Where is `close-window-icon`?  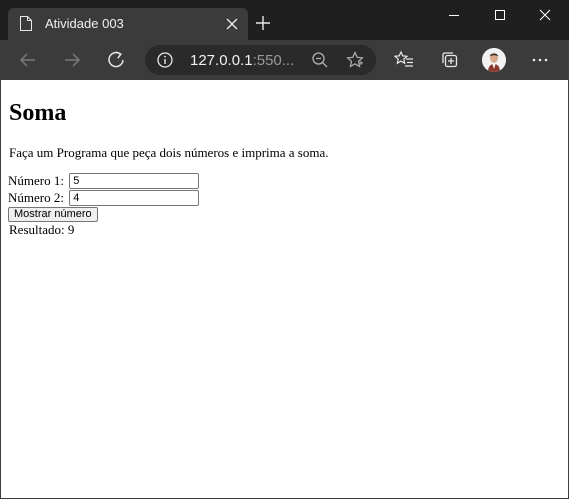
close-window-icon is located at coordinates (546, 15).